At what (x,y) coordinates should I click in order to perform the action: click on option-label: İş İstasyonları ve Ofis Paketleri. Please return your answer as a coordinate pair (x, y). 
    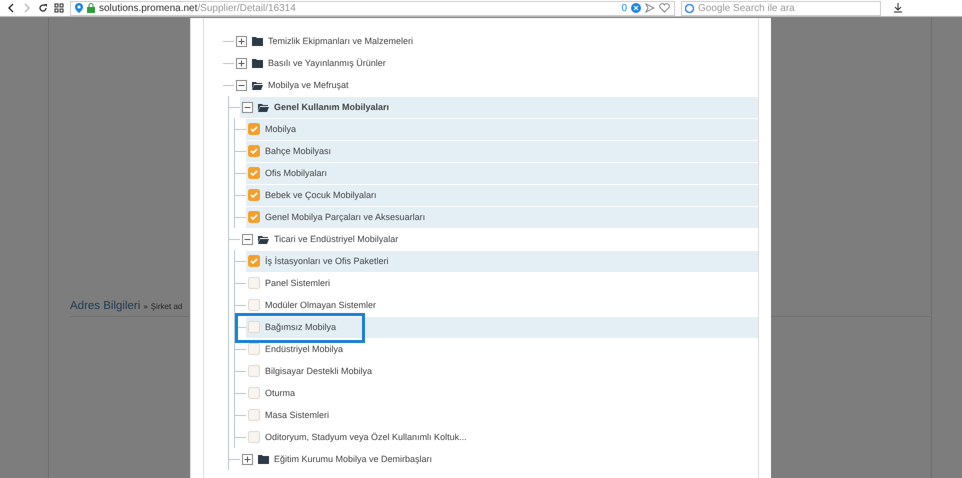
    Looking at the image, I should click on (327, 261).